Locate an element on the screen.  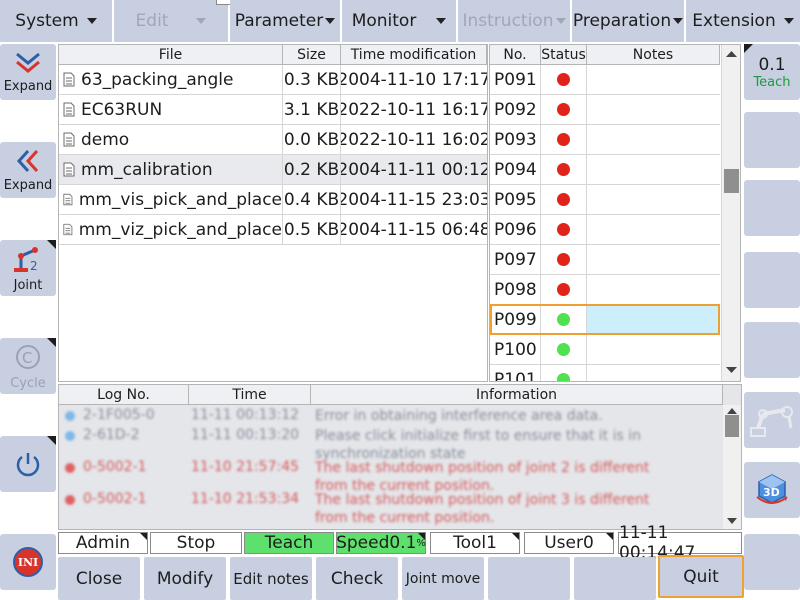
point-row: P095 is located at coordinates (605, 200).